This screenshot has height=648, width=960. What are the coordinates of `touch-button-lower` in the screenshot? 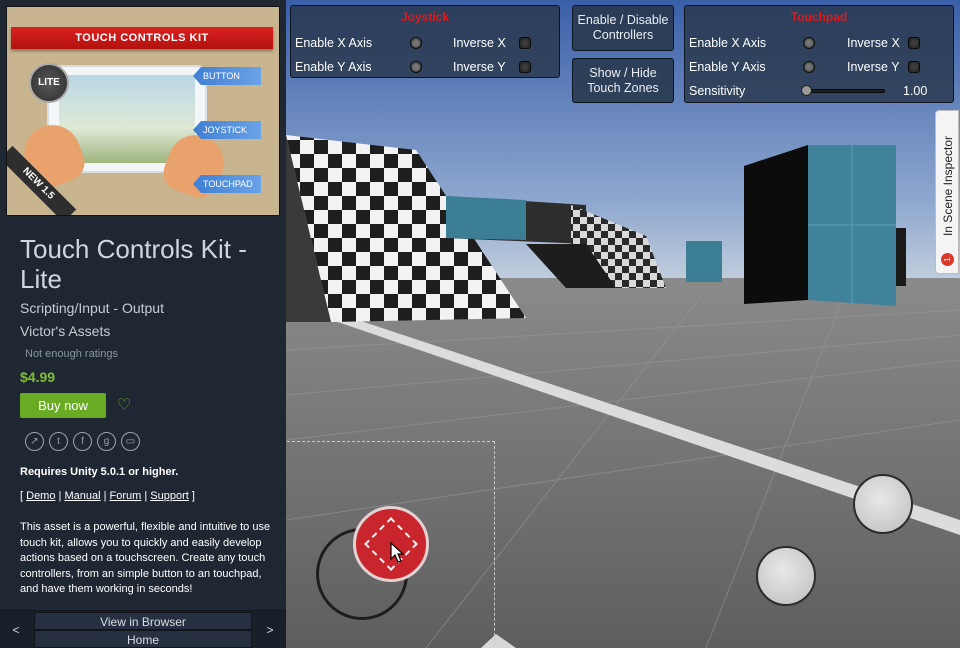 It's located at (786, 576).